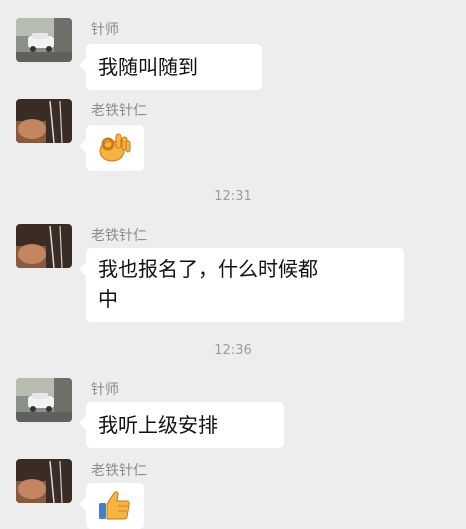 The height and width of the screenshot is (529, 466). What do you see at coordinates (208, 269) in the screenshot?
I see `message-text-line: 我也报名了，什么时候都` at bounding box center [208, 269].